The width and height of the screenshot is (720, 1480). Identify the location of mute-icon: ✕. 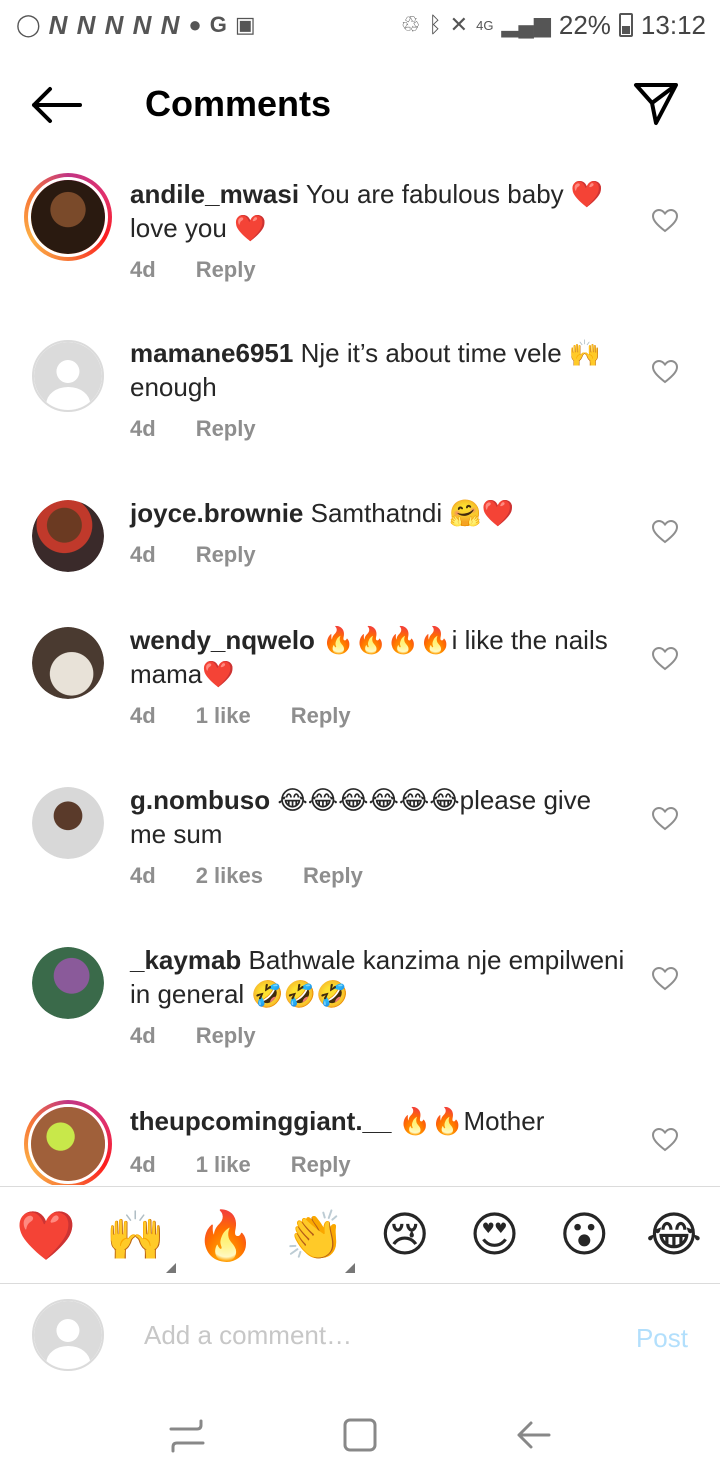
(459, 24).